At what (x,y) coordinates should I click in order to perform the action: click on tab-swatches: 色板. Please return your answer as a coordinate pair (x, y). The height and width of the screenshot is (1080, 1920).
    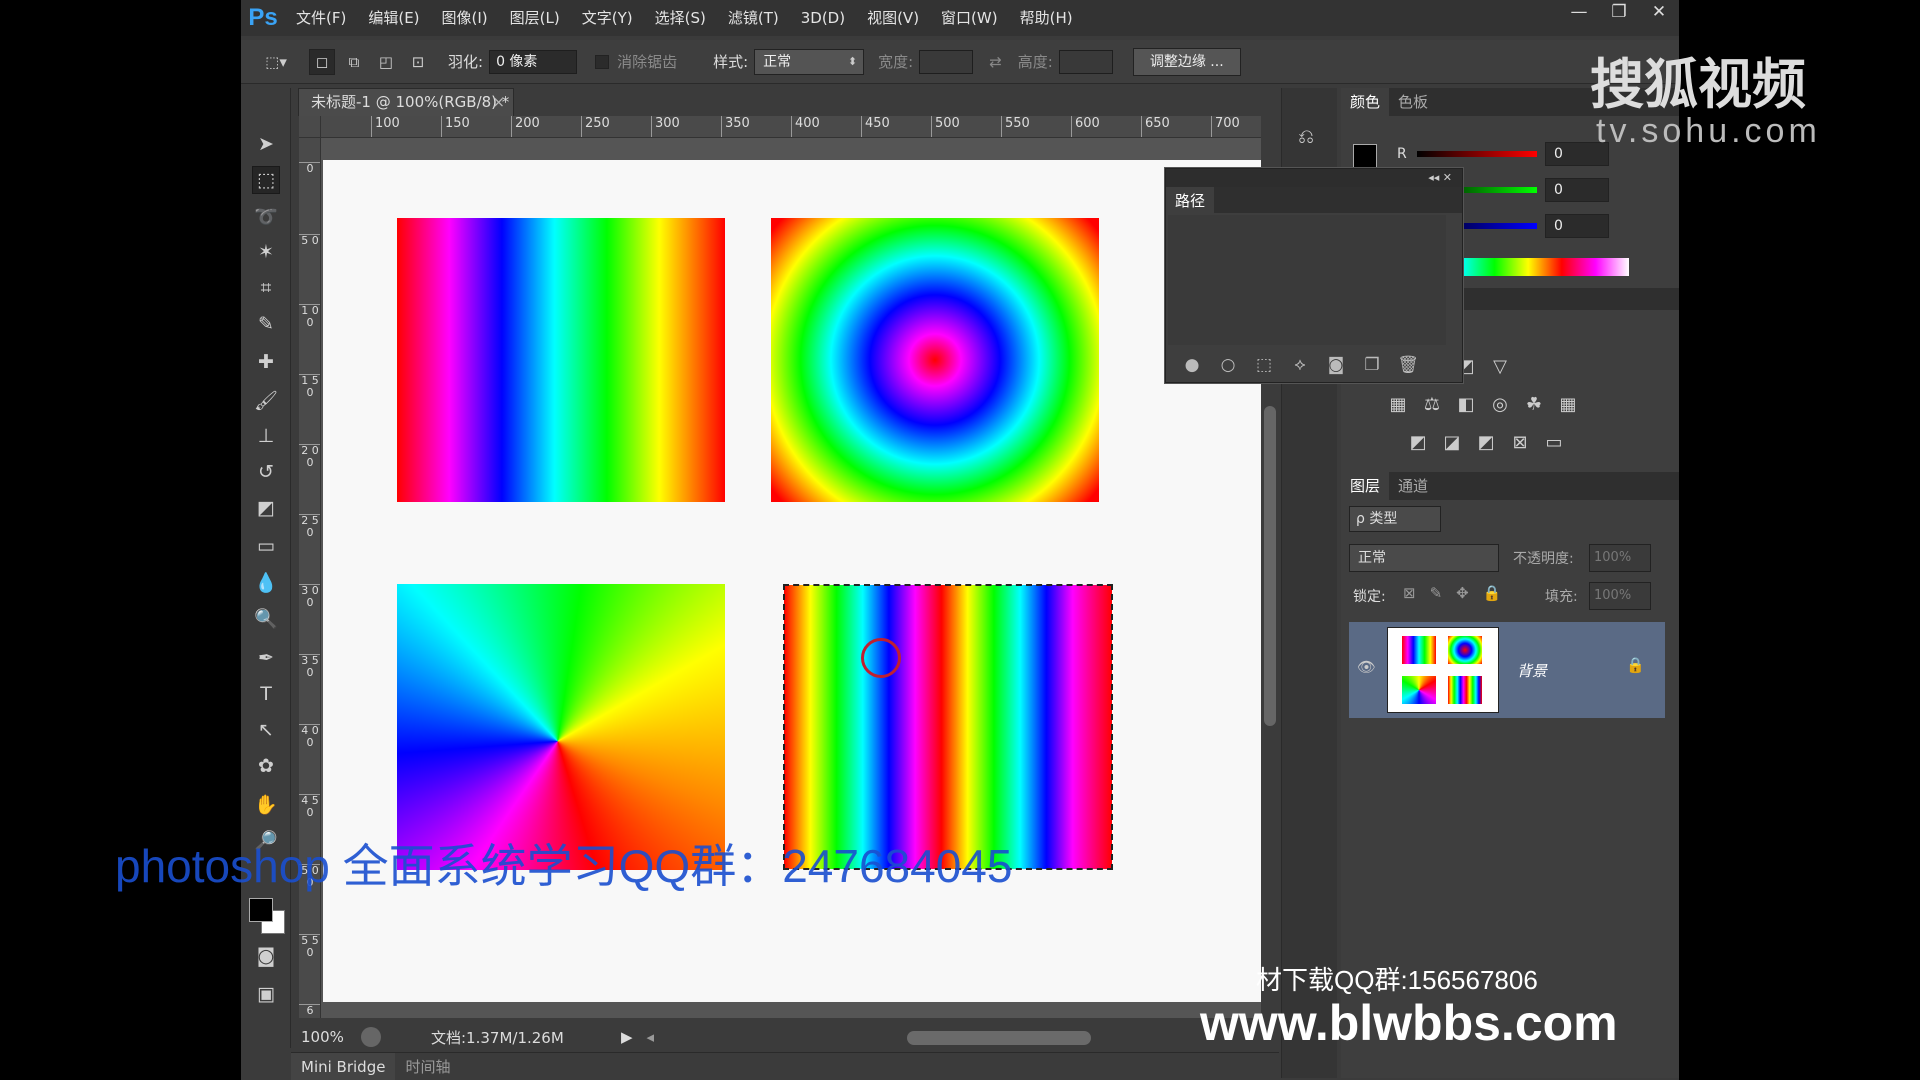
    Looking at the image, I should click on (1413, 102).